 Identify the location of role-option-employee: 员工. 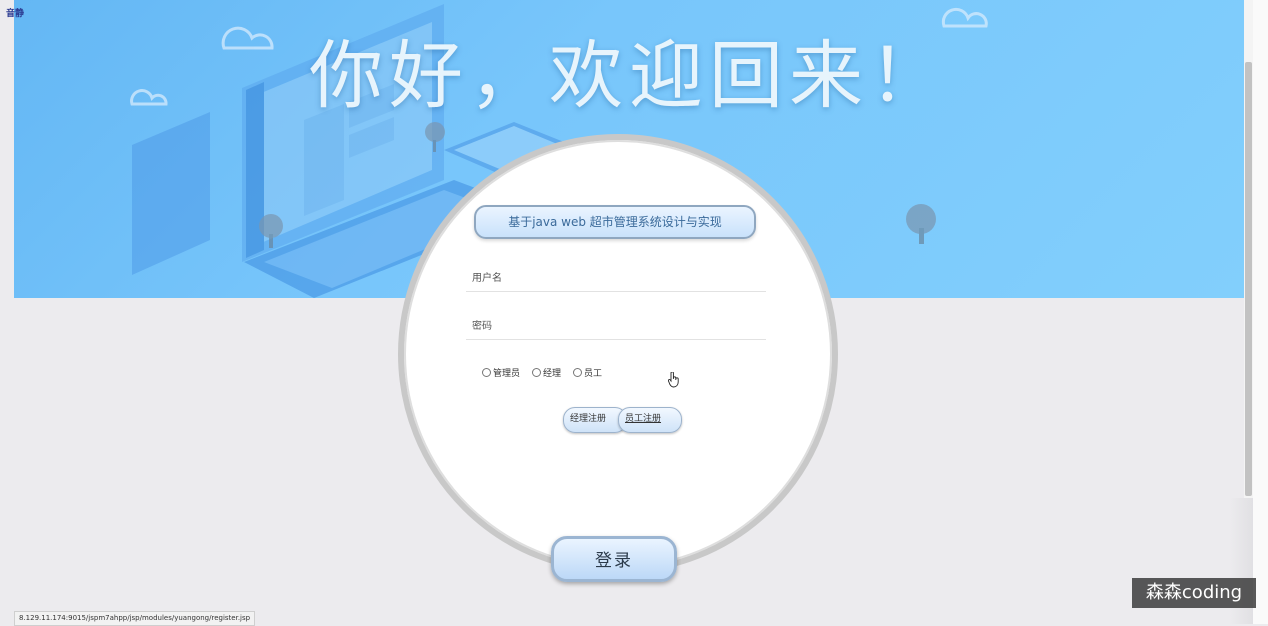
(587, 372).